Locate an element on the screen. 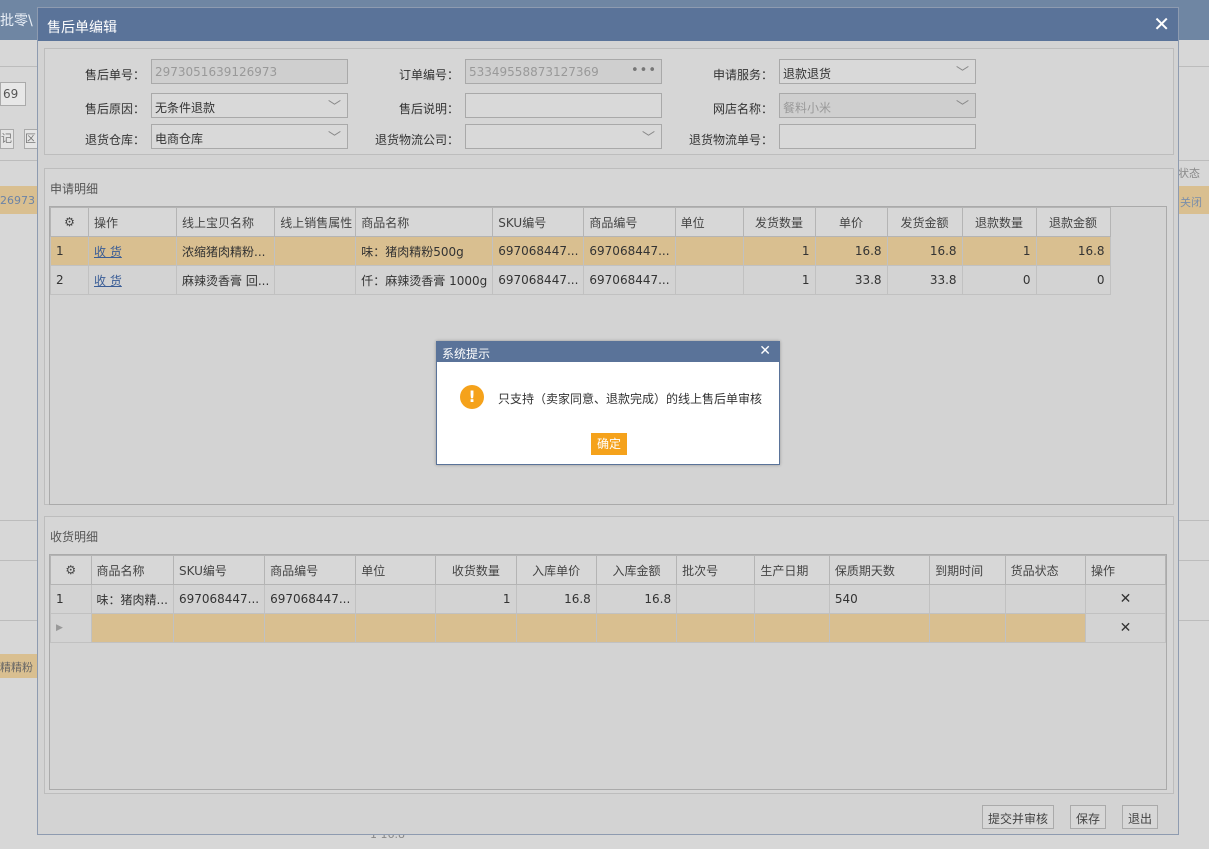 This screenshot has height=849, width=1209. tracking-field is located at coordinates (877, 136).